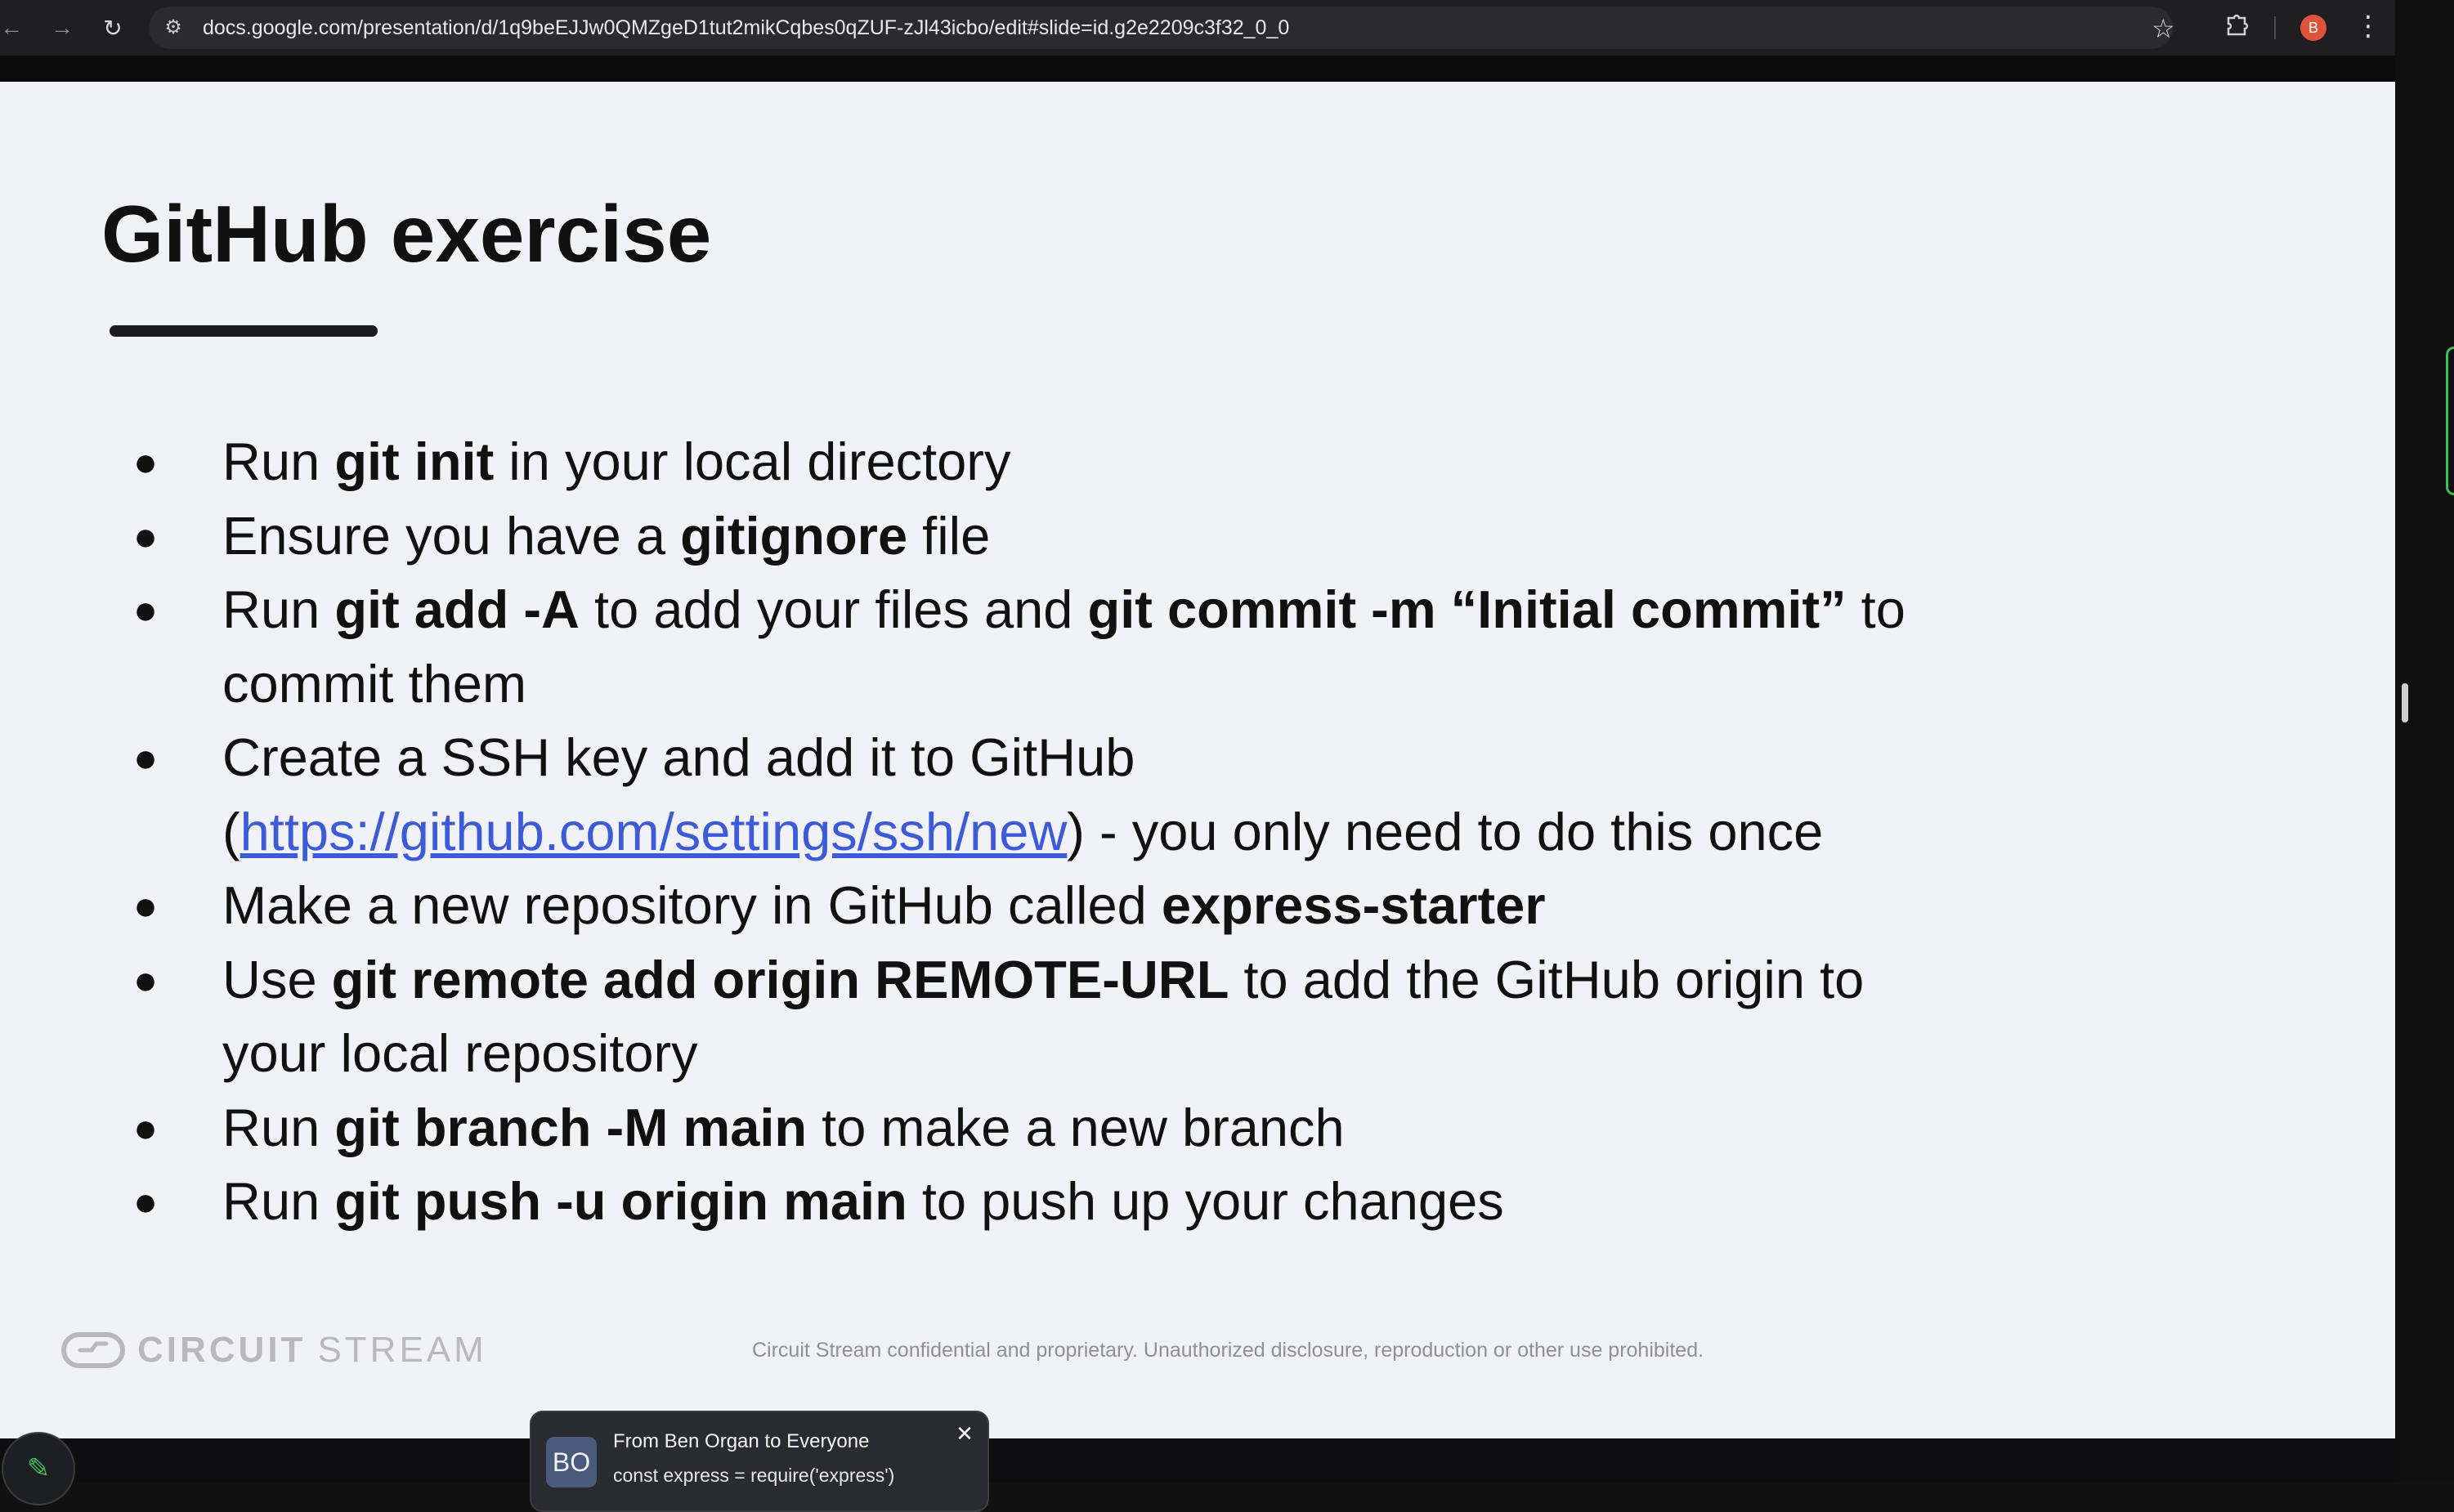  I want to click on text: Make a new repository in GitHub called, so click(692, 905).